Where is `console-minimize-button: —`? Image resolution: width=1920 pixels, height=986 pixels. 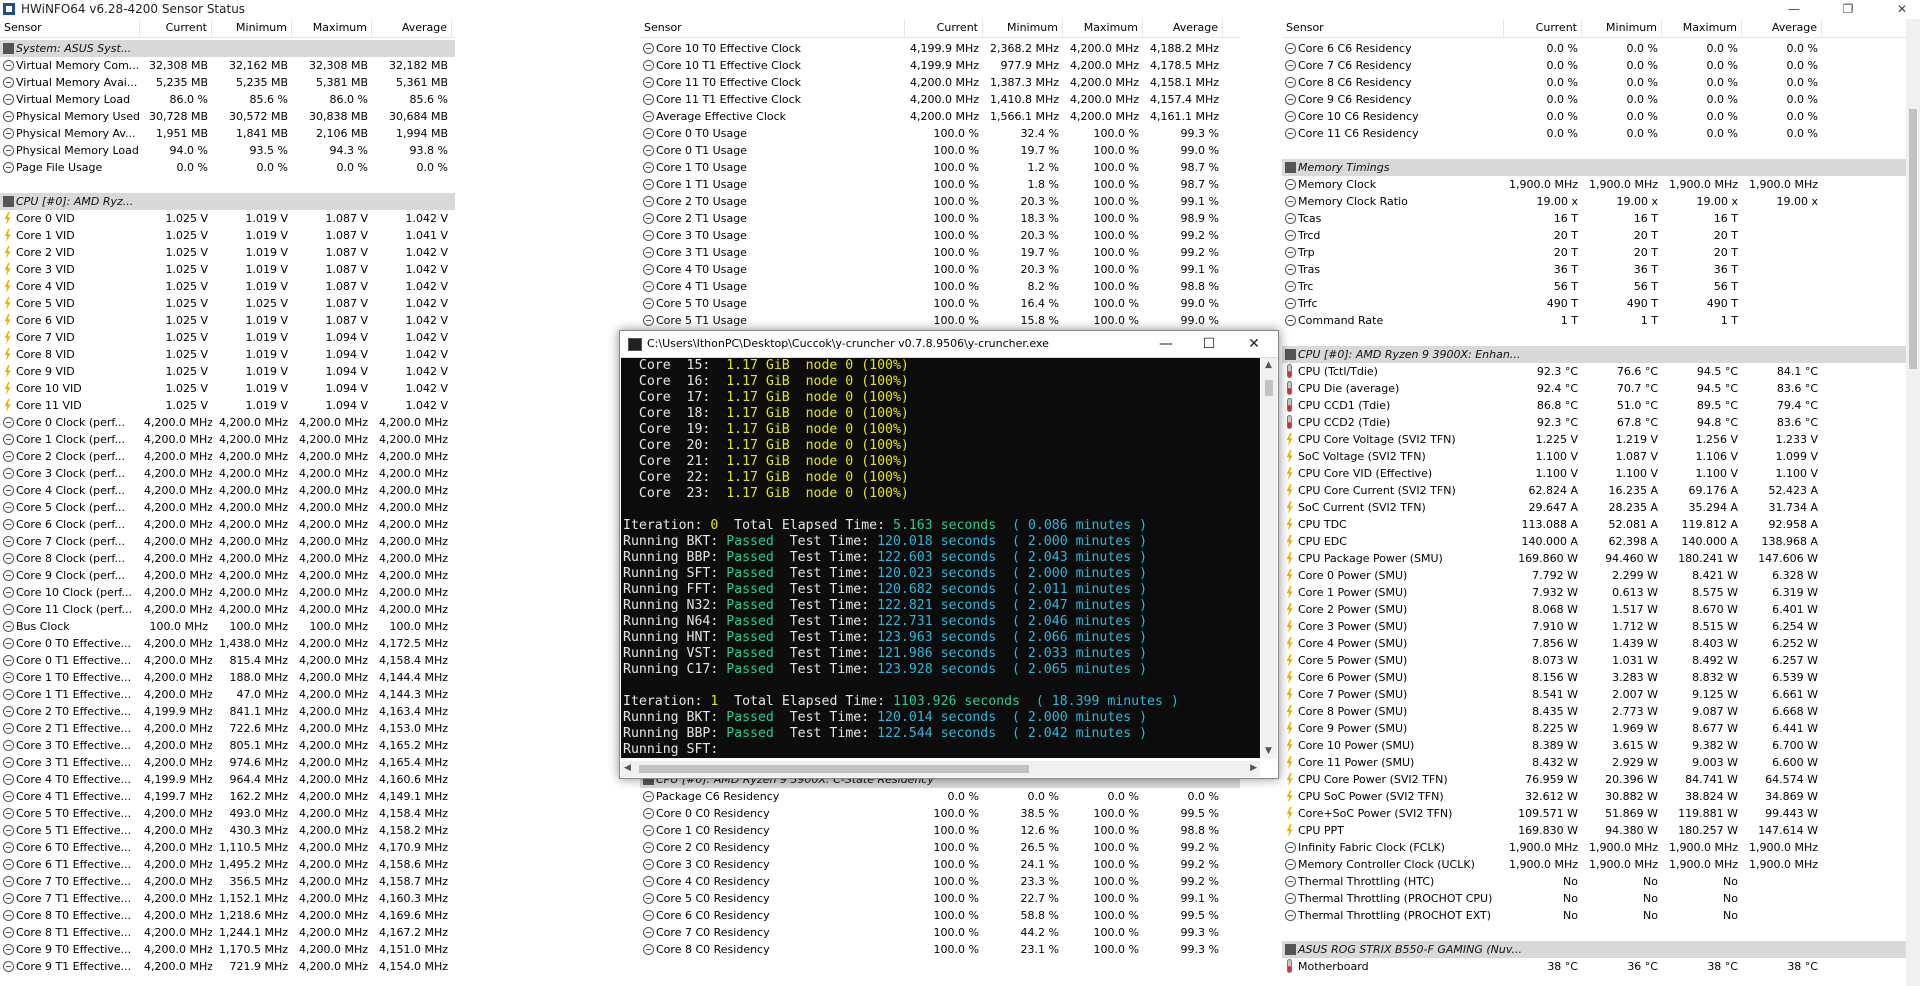
console-minimize-button: — is located at coordinates (1166, 344).